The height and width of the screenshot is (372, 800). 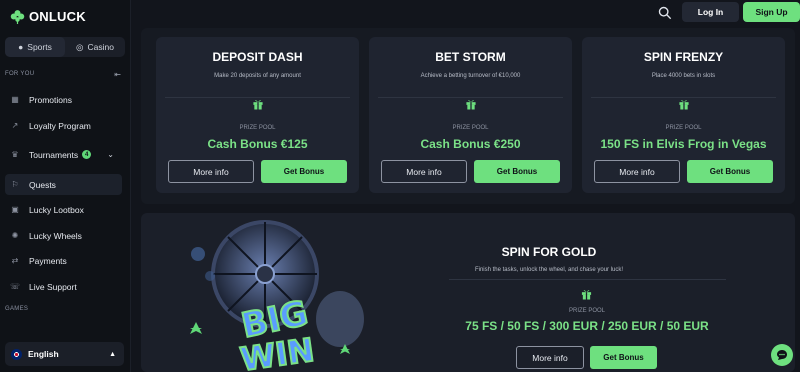 I want to click on quest-title: SPIN FRENZY, so click(x=683, y=57).